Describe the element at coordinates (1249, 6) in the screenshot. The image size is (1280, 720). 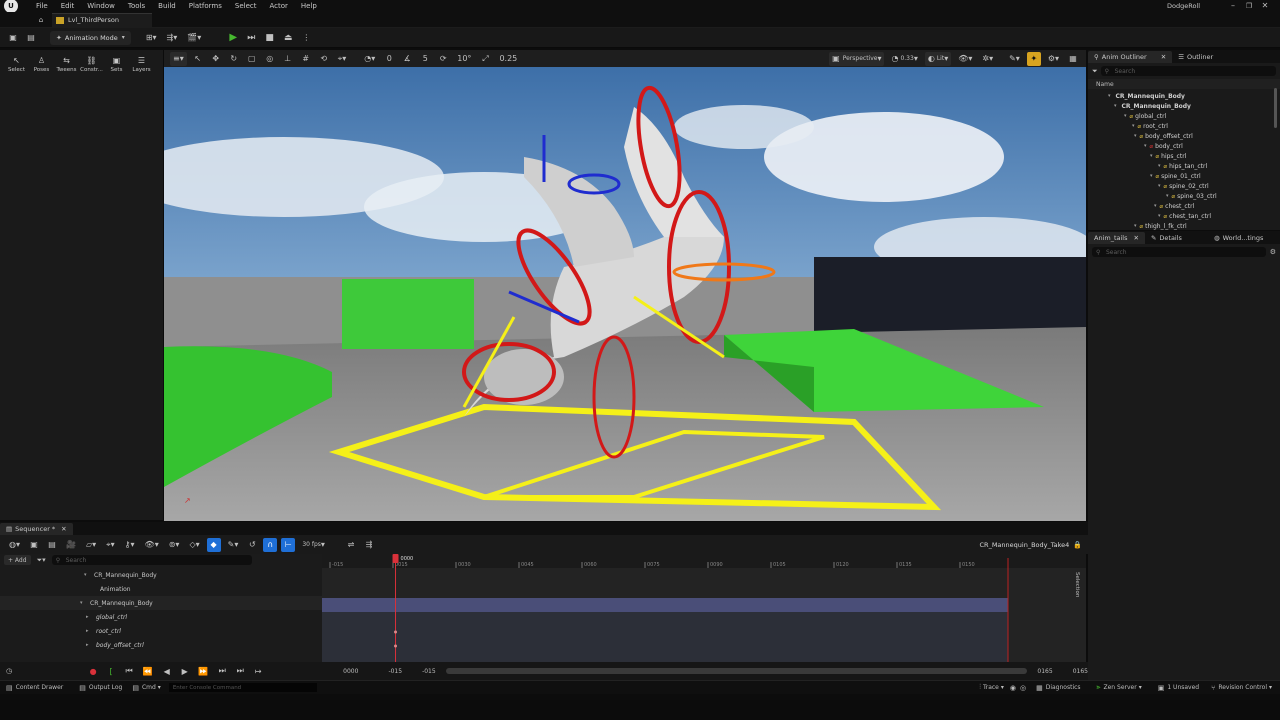
I see `maximize-icon: ❐` at that location.